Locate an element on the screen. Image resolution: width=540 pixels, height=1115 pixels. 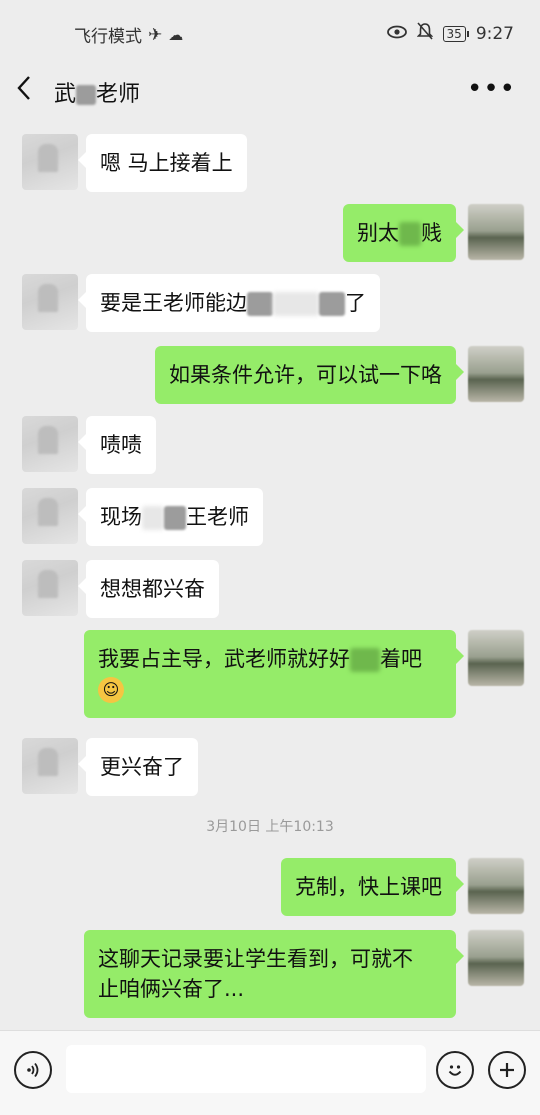
cloud-icon: ☁ is located at coordinates (176, 34).